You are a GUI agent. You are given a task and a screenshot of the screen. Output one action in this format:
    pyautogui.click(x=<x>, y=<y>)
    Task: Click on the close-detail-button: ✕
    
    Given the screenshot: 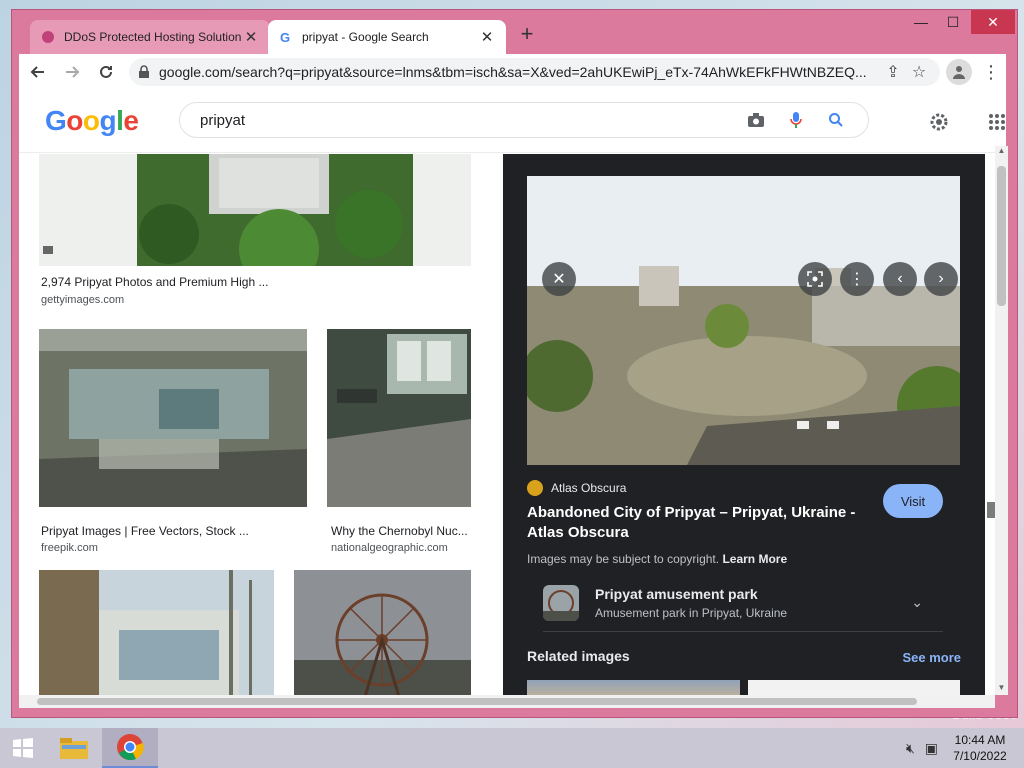 What is the action you would take?
    pyautogui.click(x=559, y=279)
    